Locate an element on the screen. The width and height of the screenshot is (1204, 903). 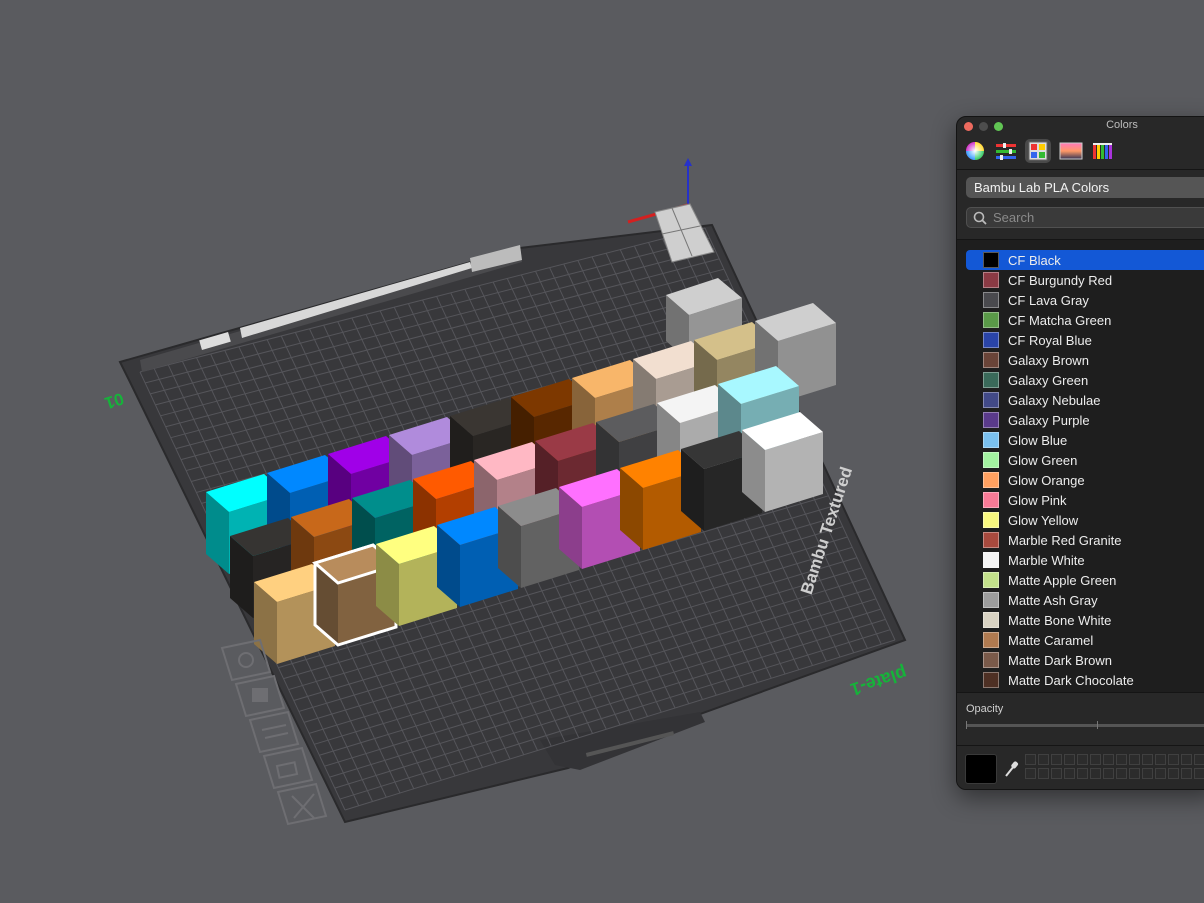
color-wheel-icon is located at coordinates (975, 151).